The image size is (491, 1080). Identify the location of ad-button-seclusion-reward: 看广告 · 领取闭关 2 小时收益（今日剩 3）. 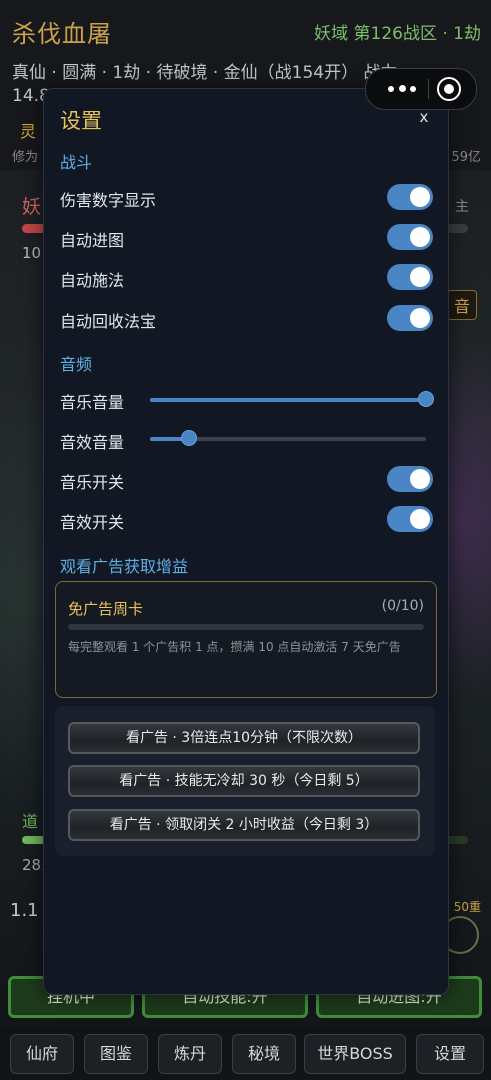
(244, 825).